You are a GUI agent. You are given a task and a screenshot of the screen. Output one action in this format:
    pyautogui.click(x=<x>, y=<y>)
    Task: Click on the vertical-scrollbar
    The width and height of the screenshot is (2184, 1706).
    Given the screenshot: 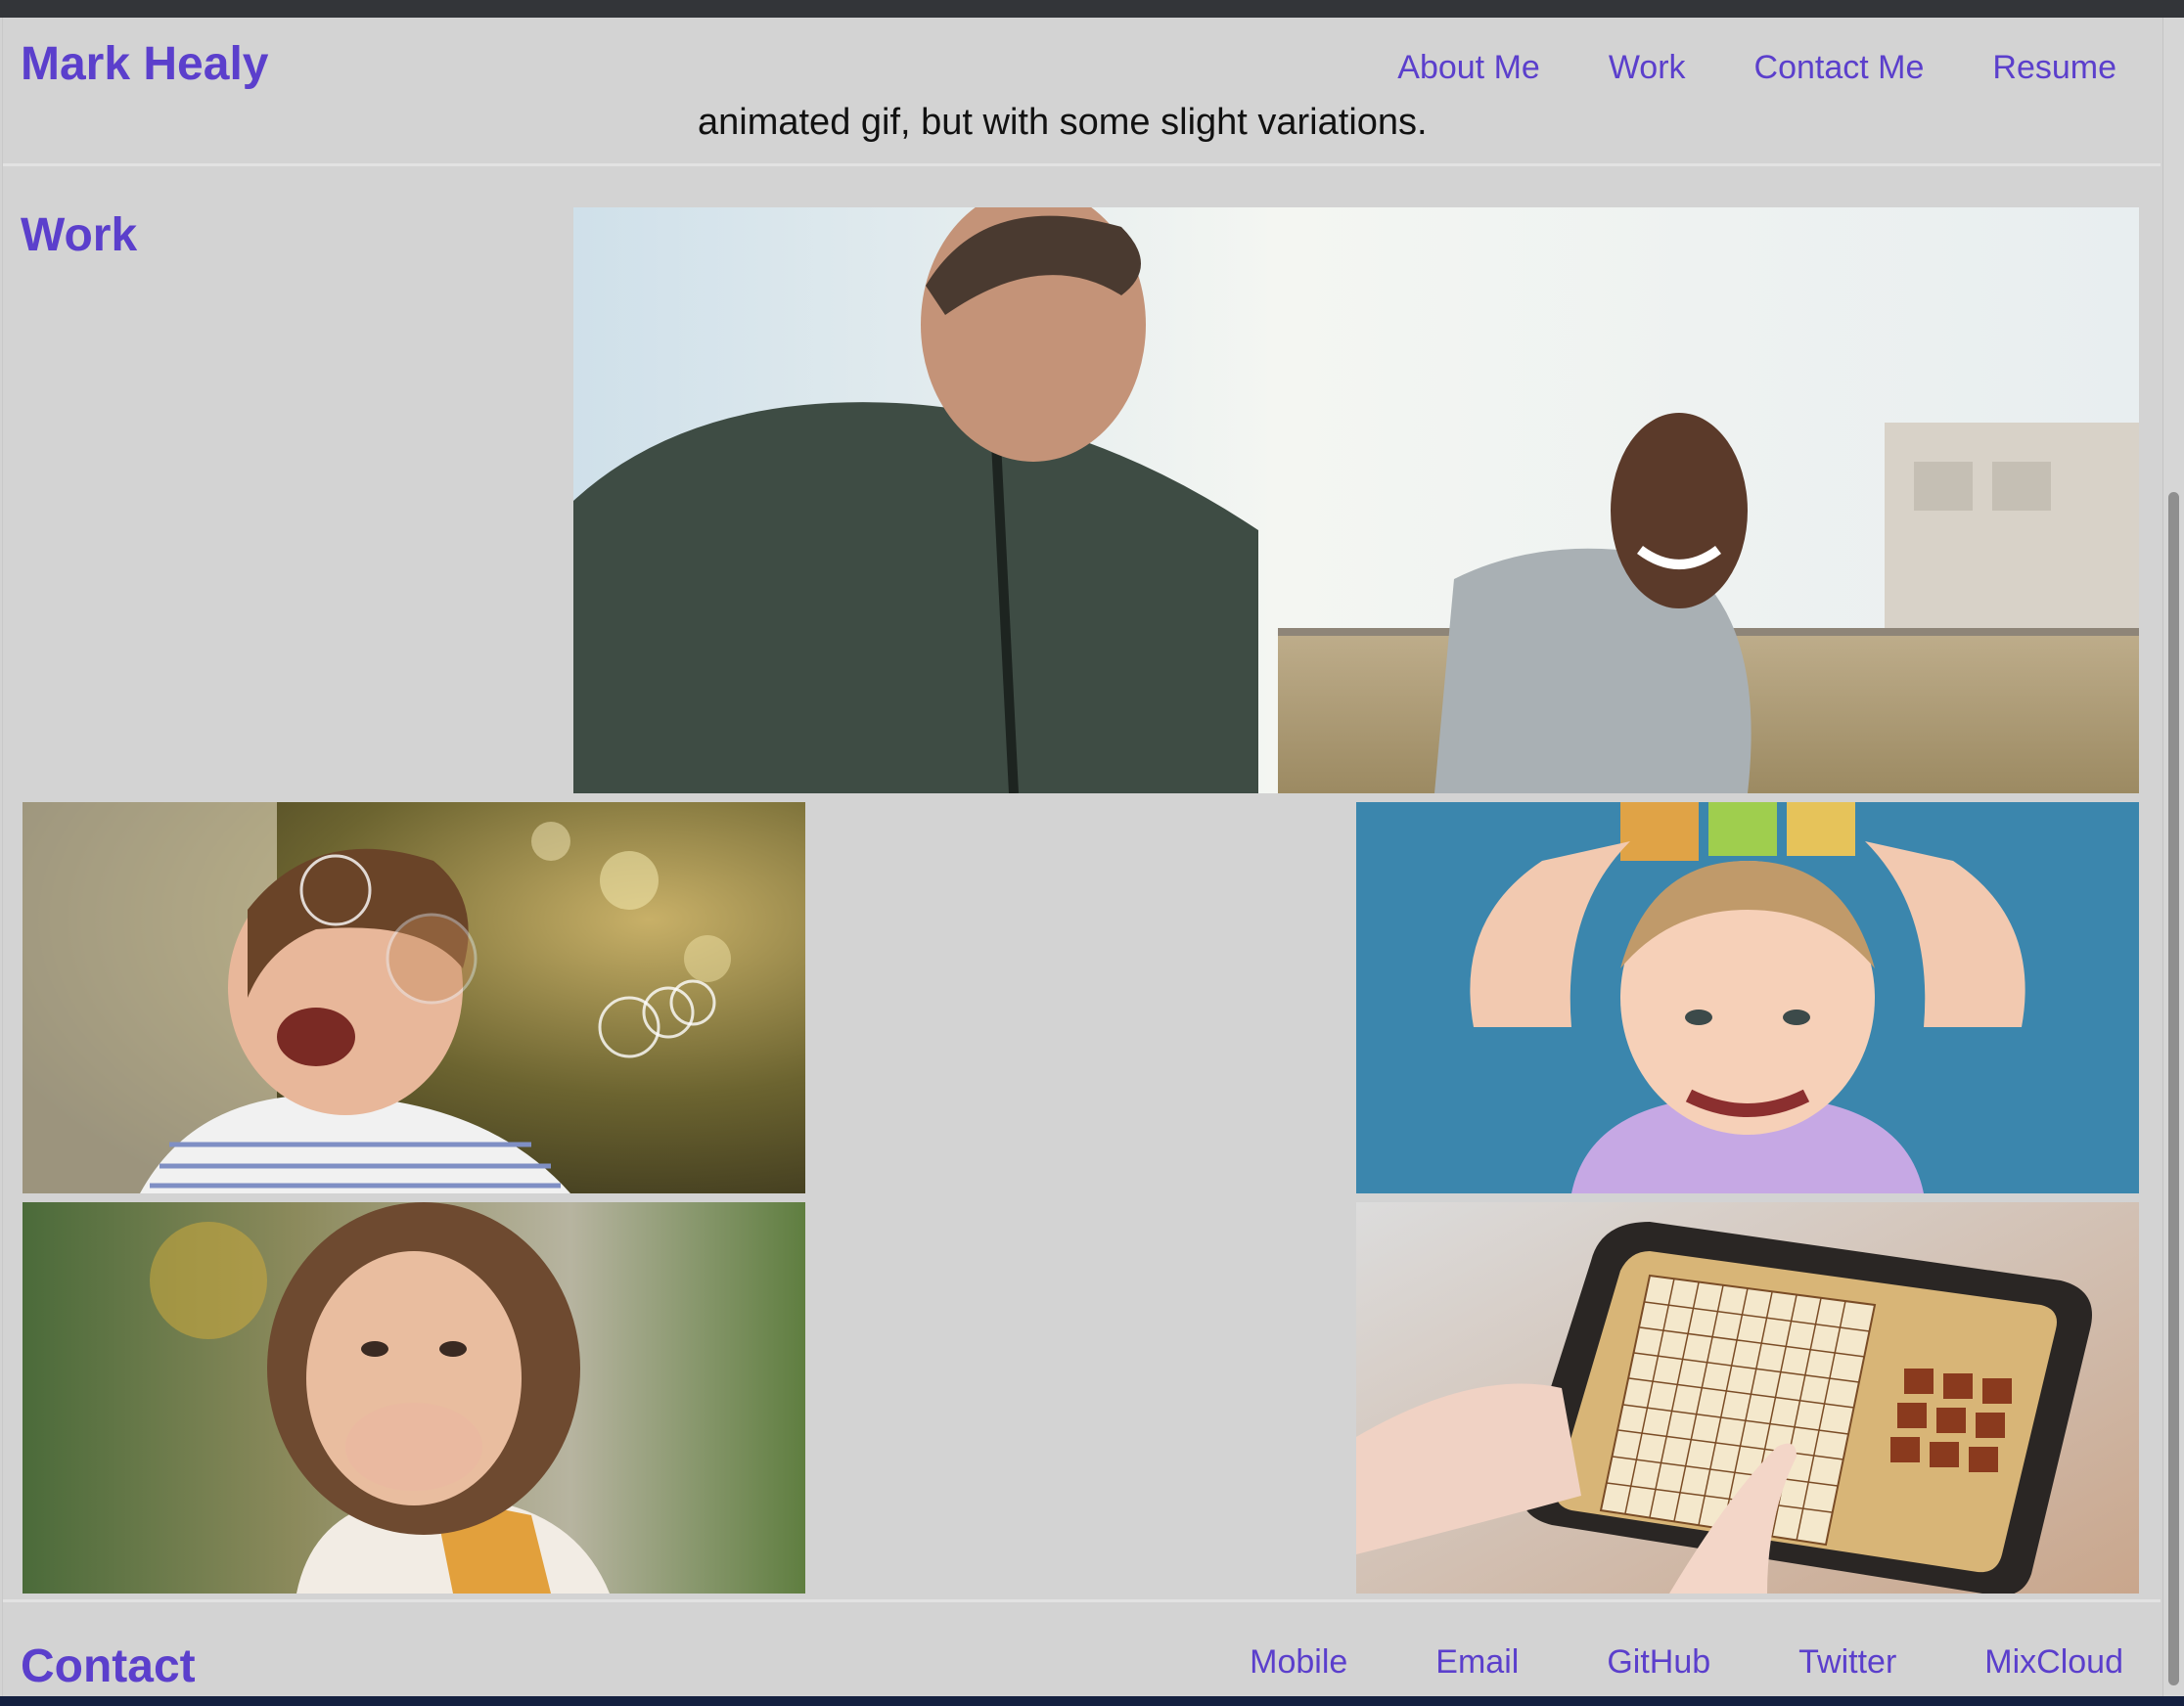 What is the action you would take?
    pyautogui.click(x=2173, y=857)
    